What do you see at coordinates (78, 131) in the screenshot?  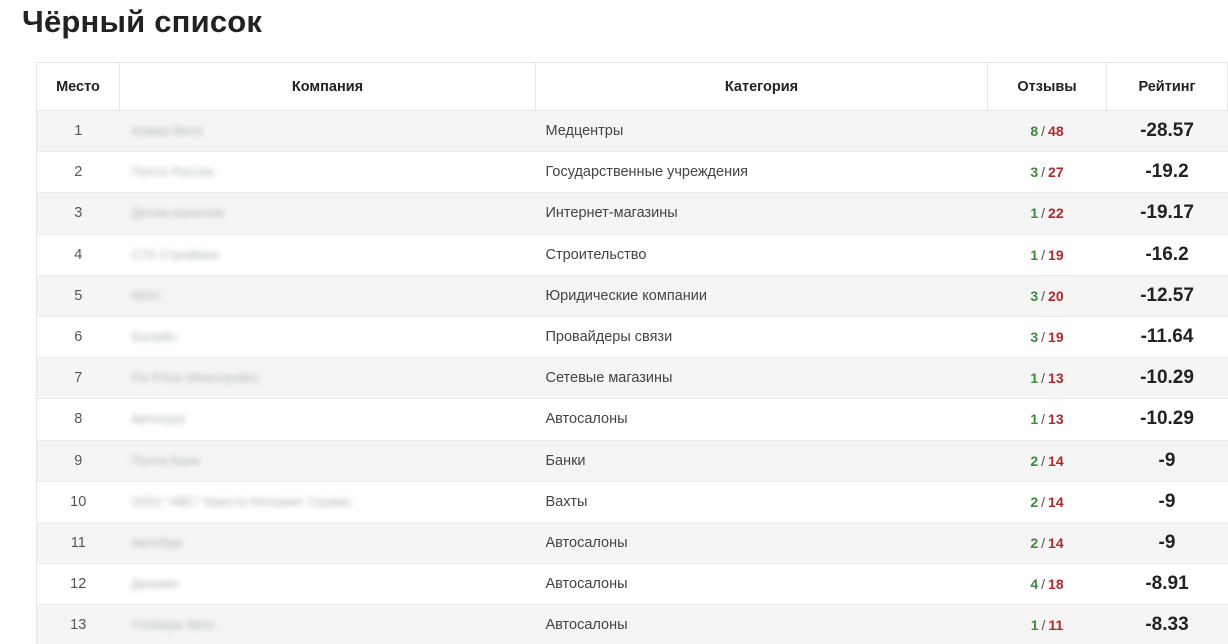 I see `row-place: 1` at bounding box center [78, 131].